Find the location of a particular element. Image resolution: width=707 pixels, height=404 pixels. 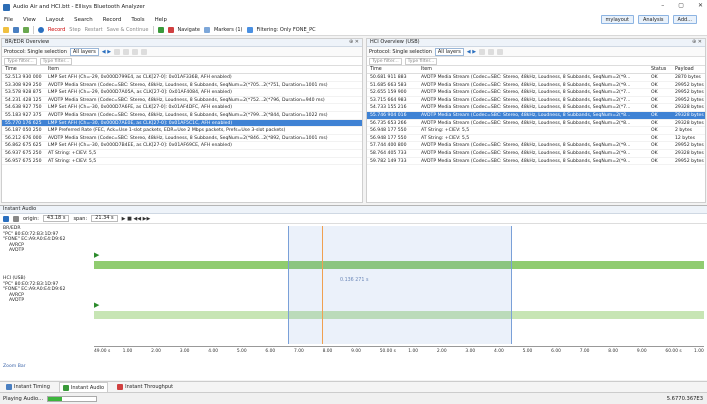

export-icon is located at coordinates (26, 30).